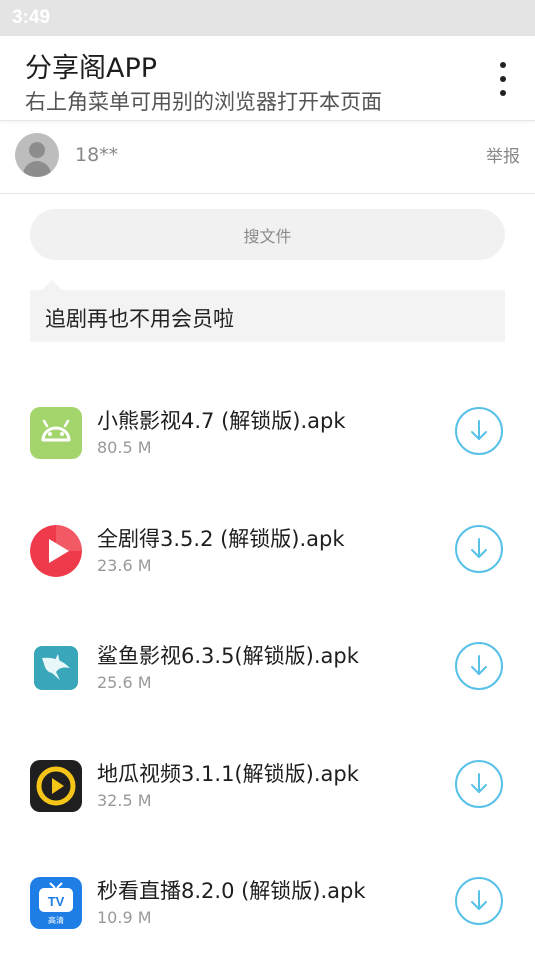  What do you see at coordinates (267, 18) in the screenshot?
I see `status-bar: 3:49` at bounding box center [267, 18].